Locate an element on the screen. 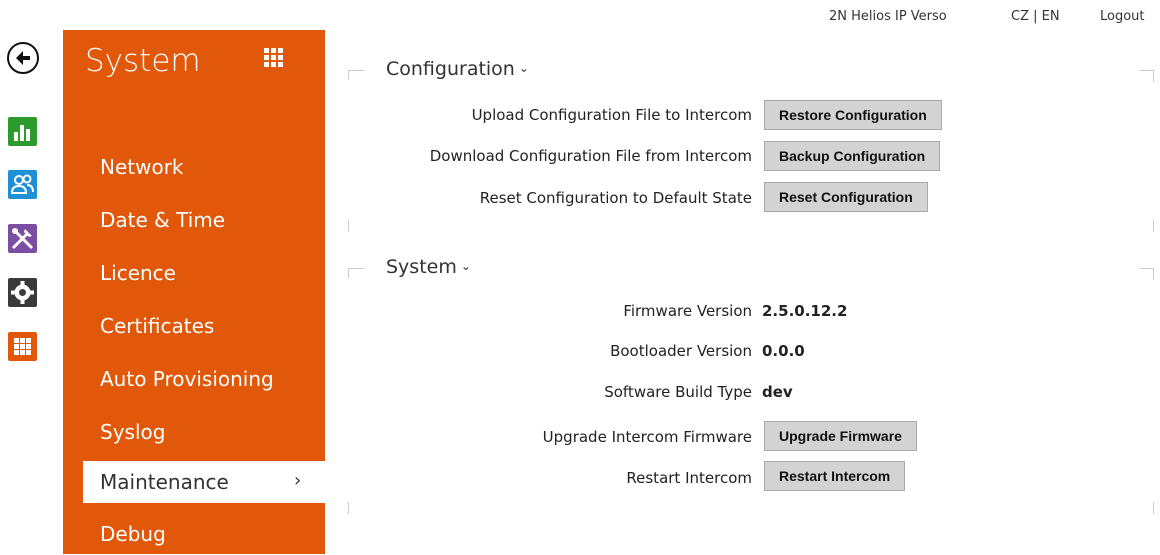  sidebar-item-licence: Licence is located at coordinates (194, 273).